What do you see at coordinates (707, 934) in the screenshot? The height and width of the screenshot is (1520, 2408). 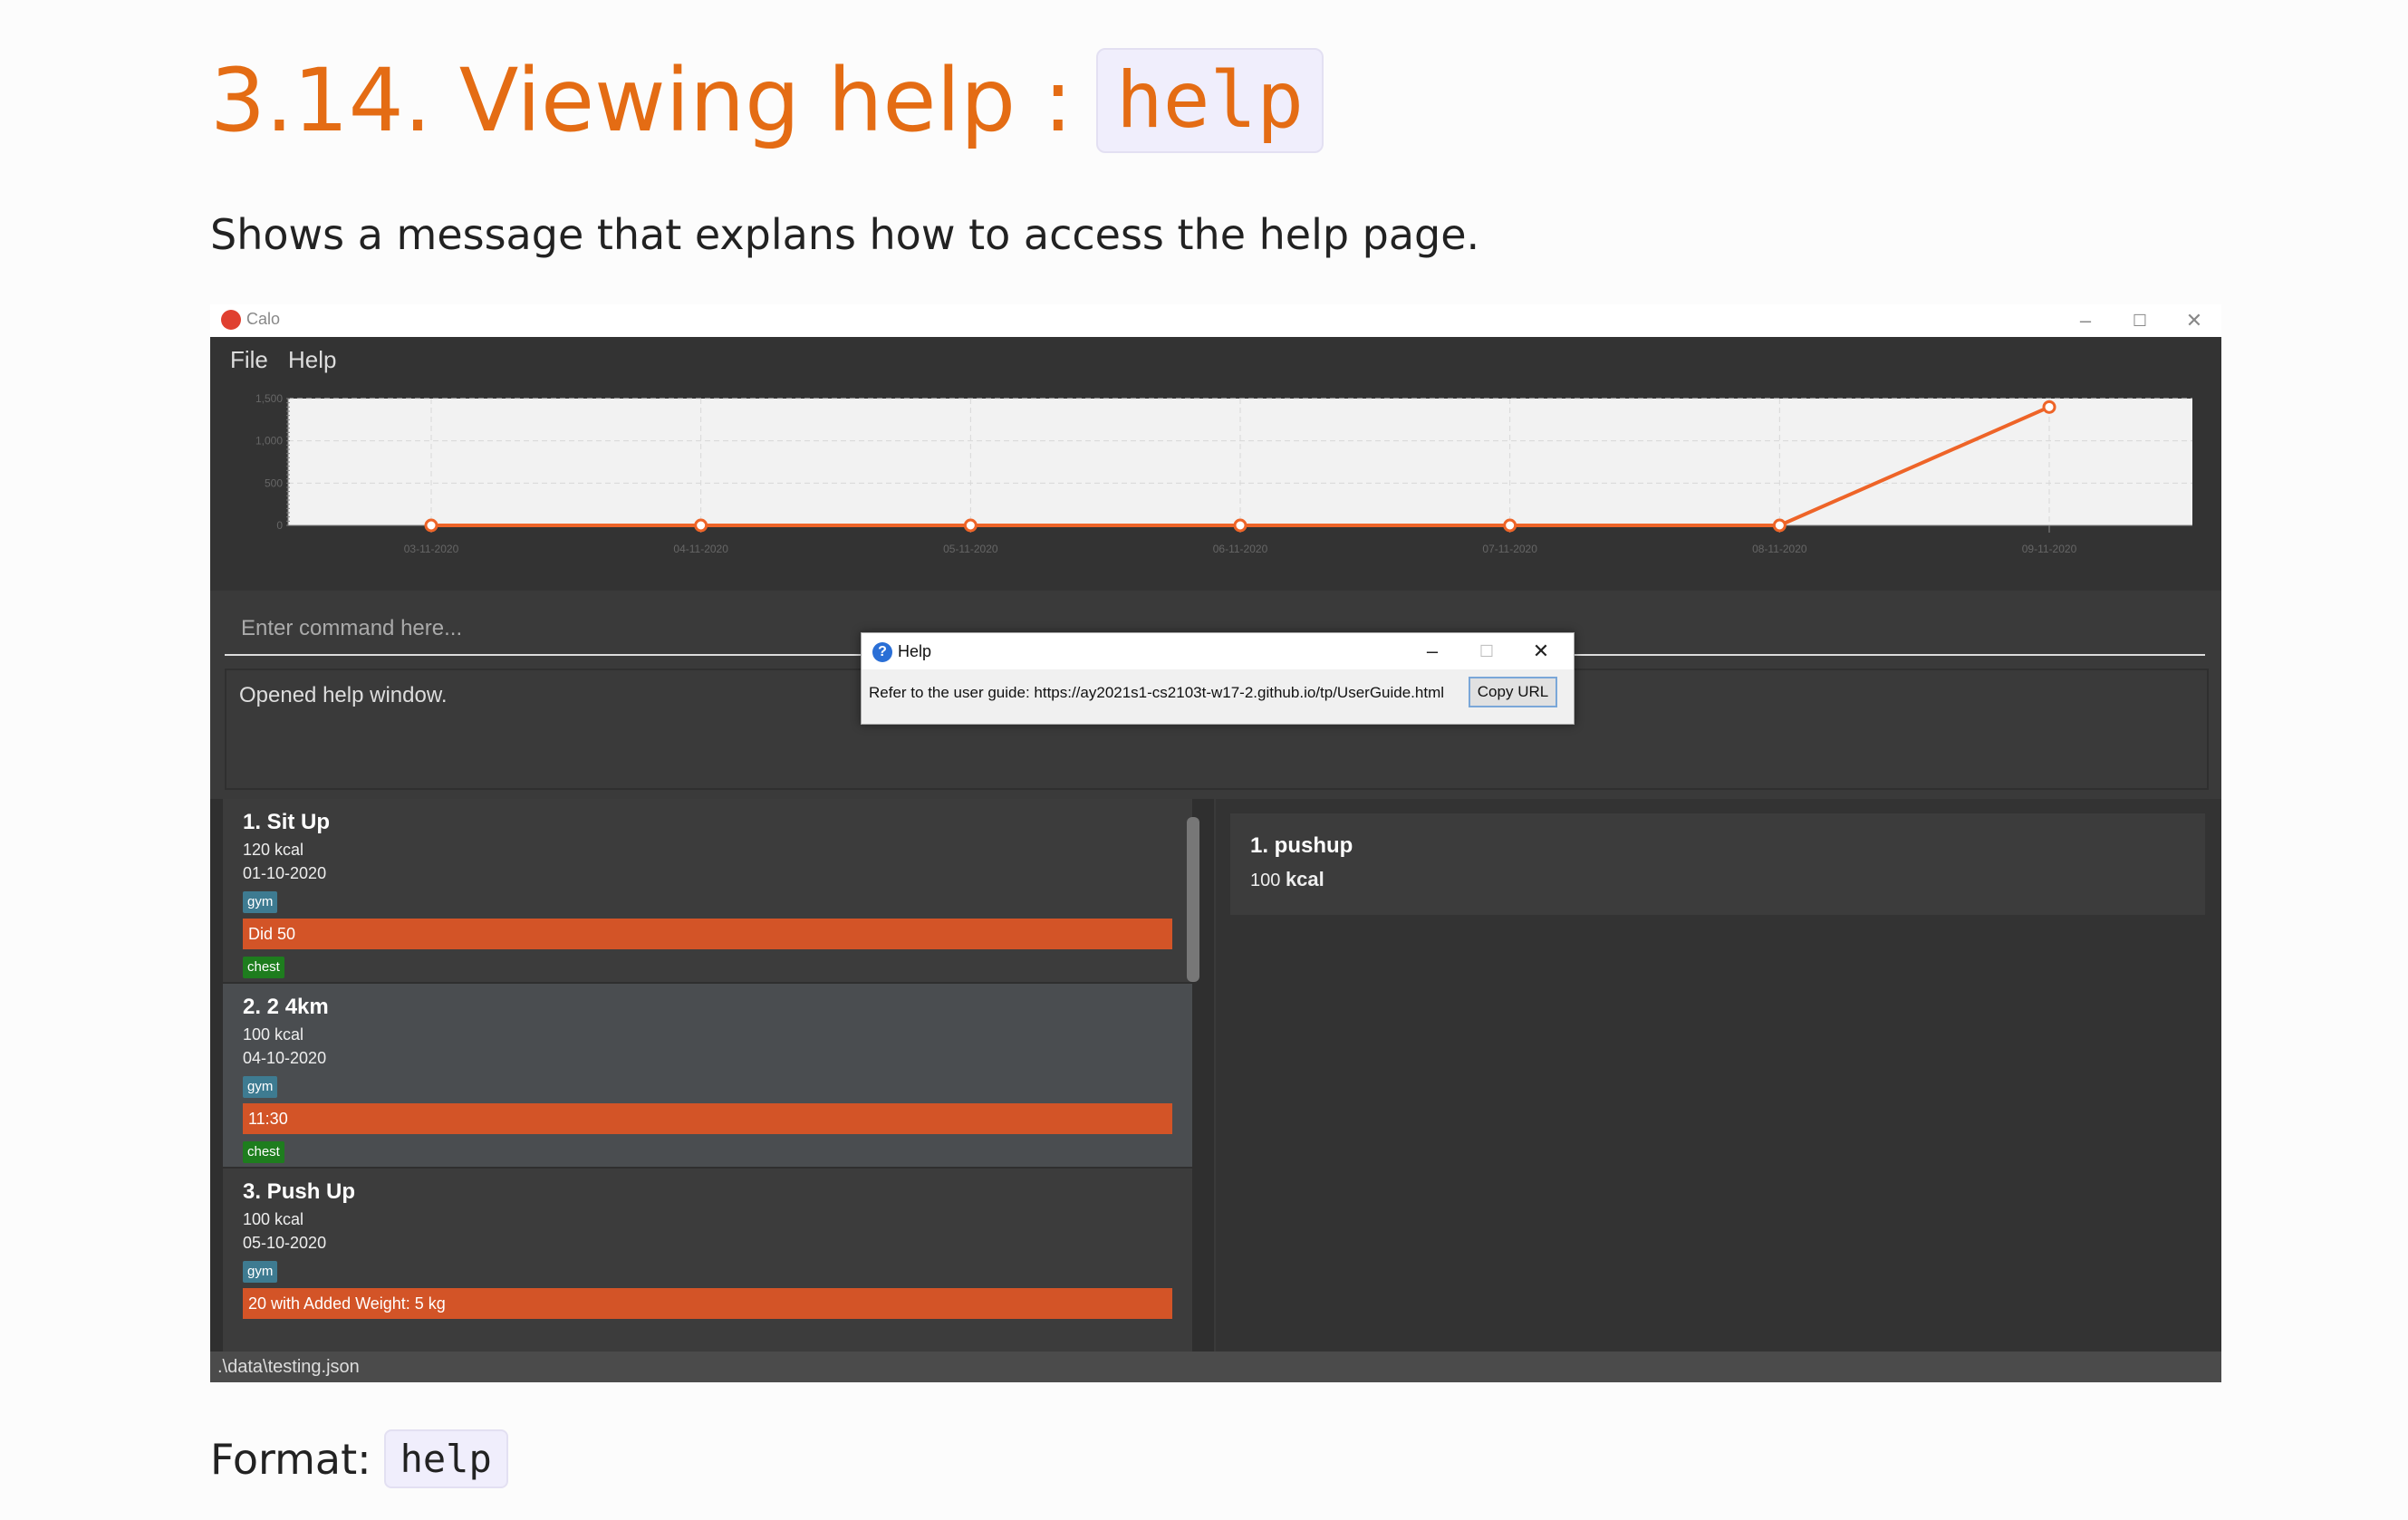 I see `remark-bar: Did 50` at bounding box center [707, 934].